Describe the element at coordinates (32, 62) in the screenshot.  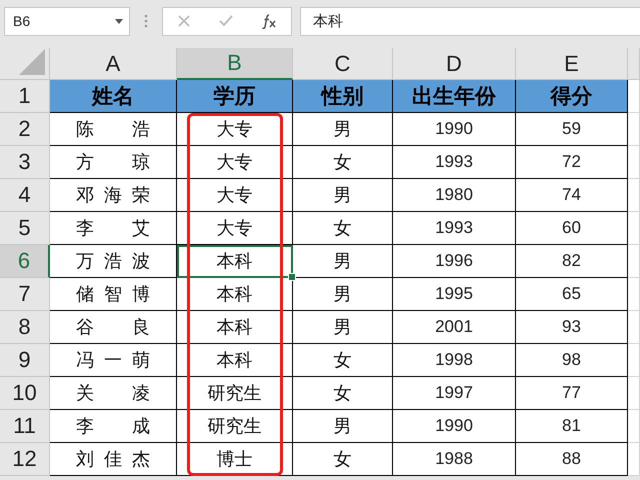
I see `select-all-icon` at that location.